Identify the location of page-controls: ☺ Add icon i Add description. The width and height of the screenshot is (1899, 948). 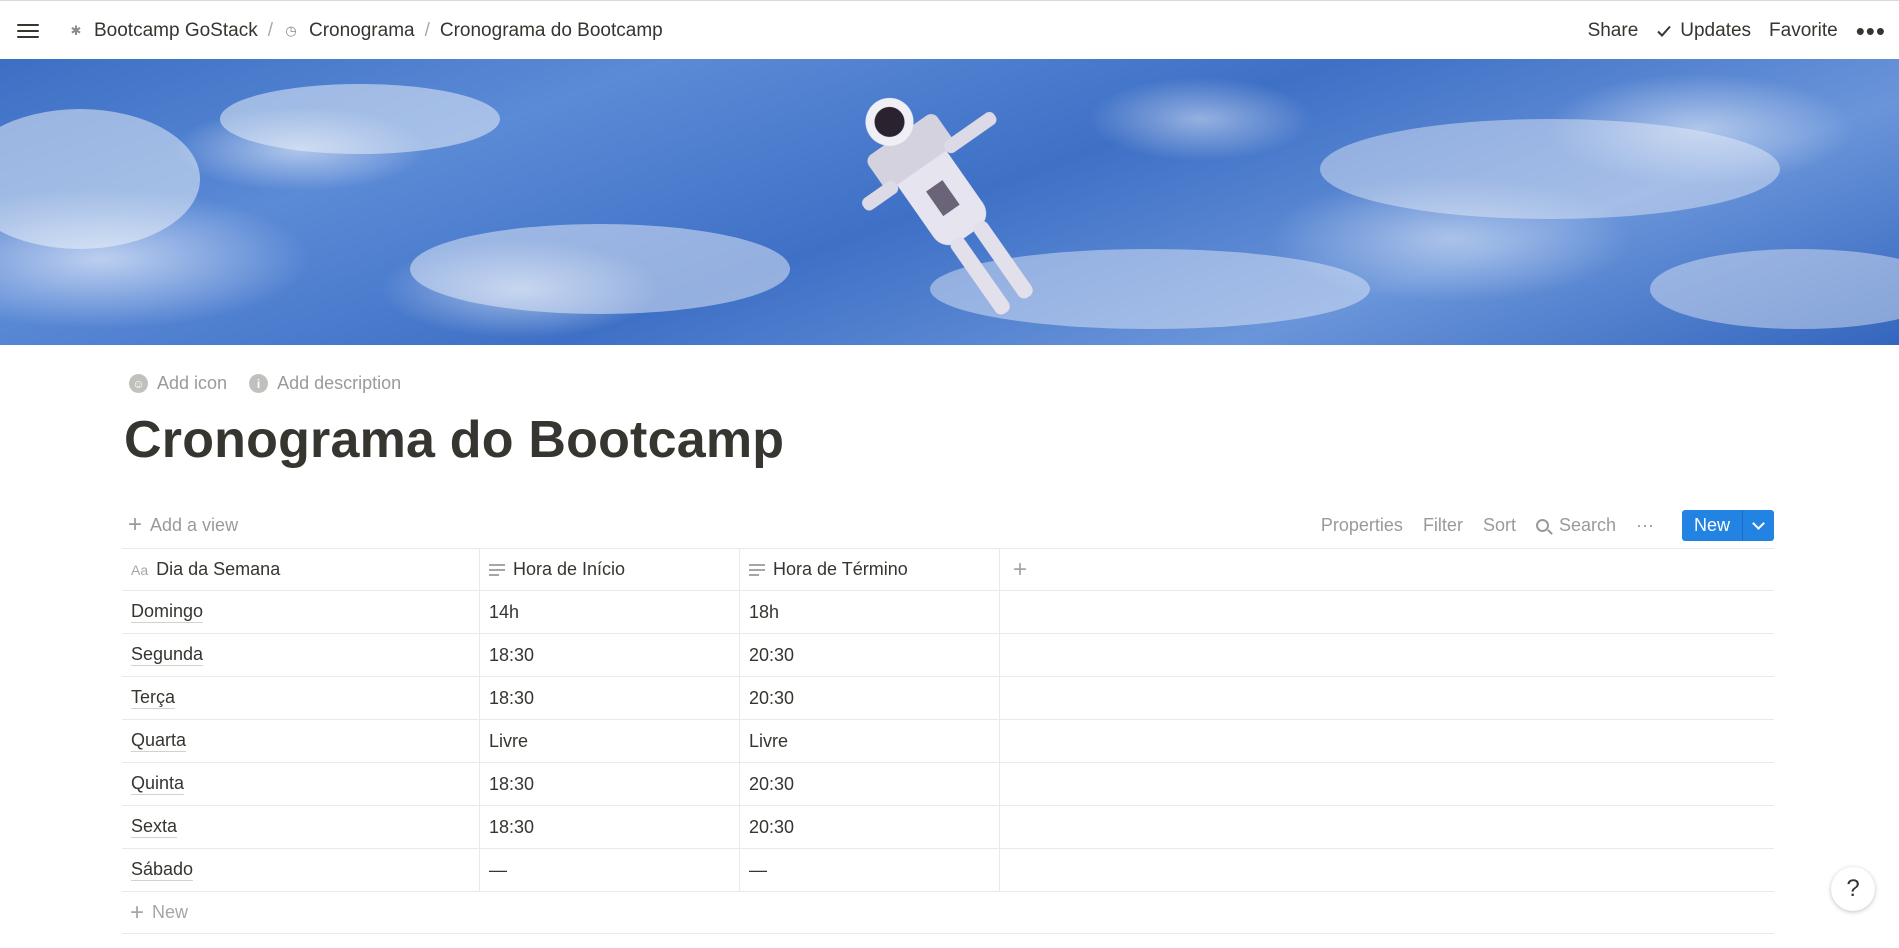
(265, 383).